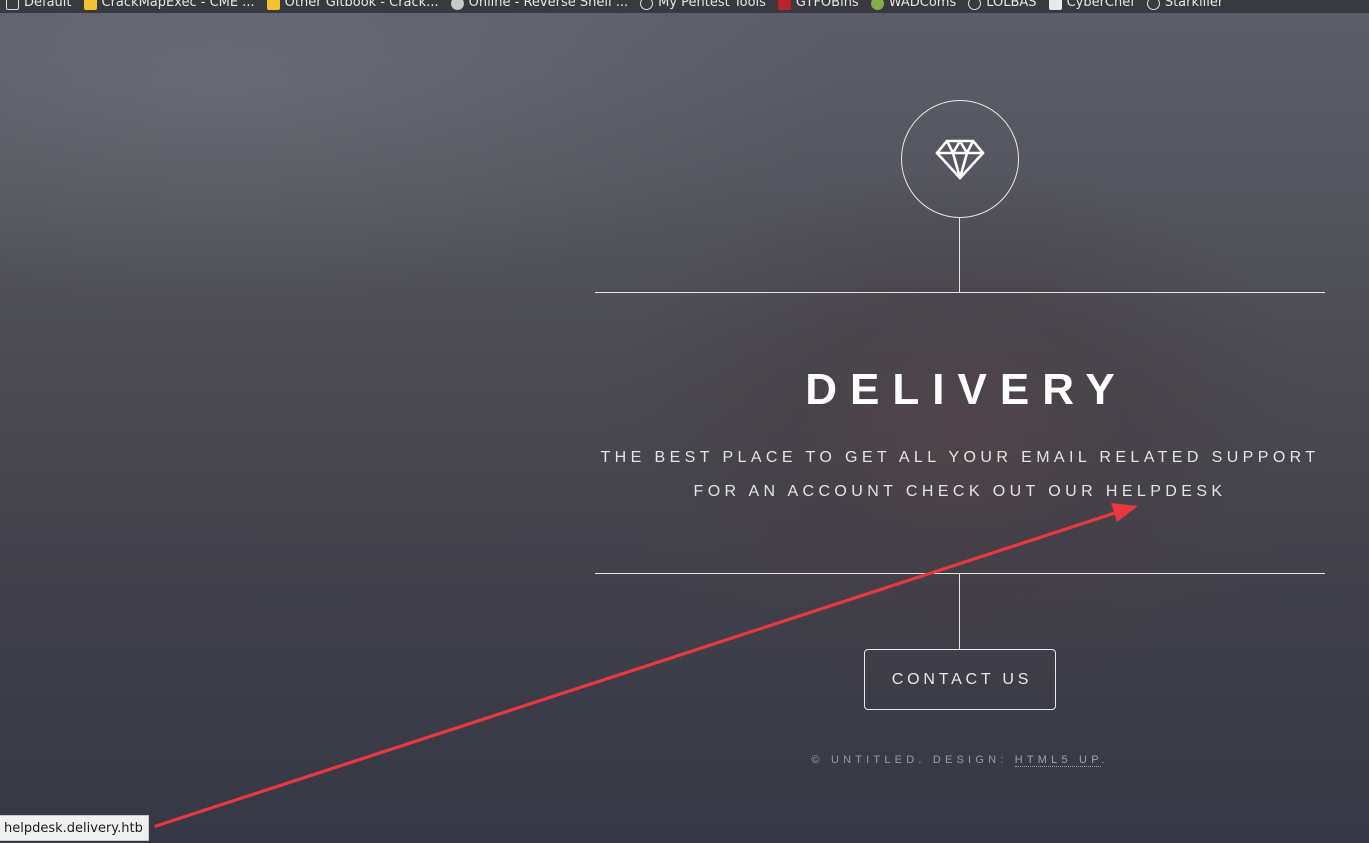 This screenshot has height=843, width=1369. What do you see at coordinates (1124, 512) in the screenshot?
I see `arrowhead-icon` at bounding box center [1124, 512].